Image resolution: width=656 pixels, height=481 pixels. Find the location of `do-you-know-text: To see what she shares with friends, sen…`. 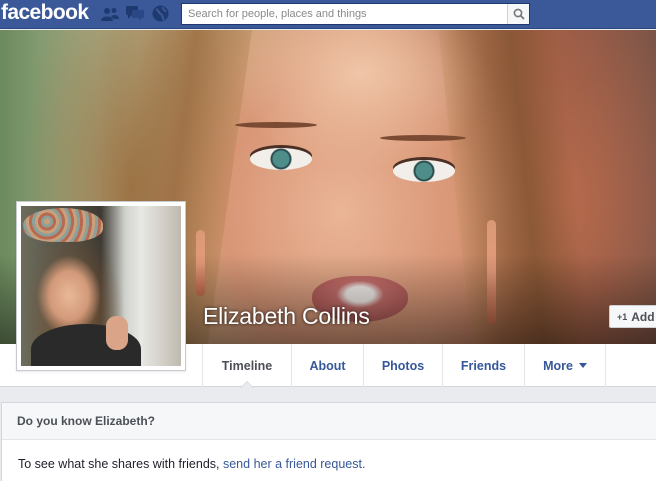

do-you-know-text: To see what she shares with friends, sen… is located at coordinates (192, 464).